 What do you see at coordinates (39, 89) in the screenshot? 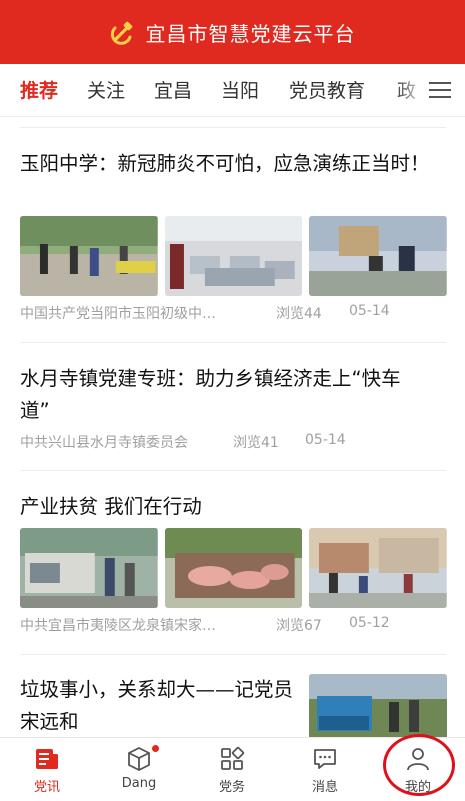
I see `tab-recommend: 推荐` at bounding box center [39, 89].